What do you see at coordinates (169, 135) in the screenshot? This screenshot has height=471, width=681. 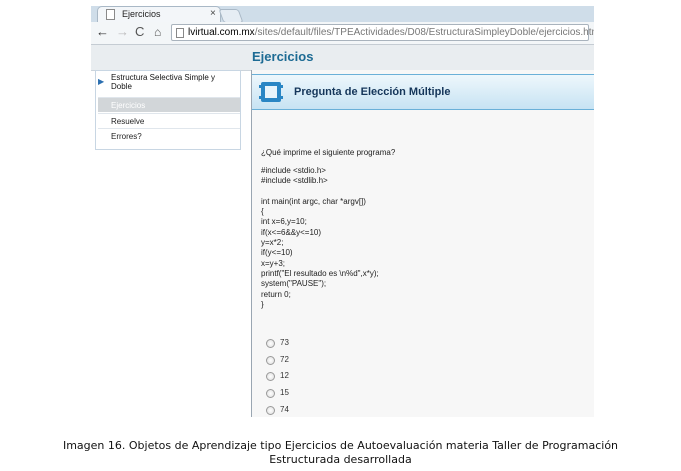 I see `sidebar-item-errores: Errores?` at bounding box center [169, 135].